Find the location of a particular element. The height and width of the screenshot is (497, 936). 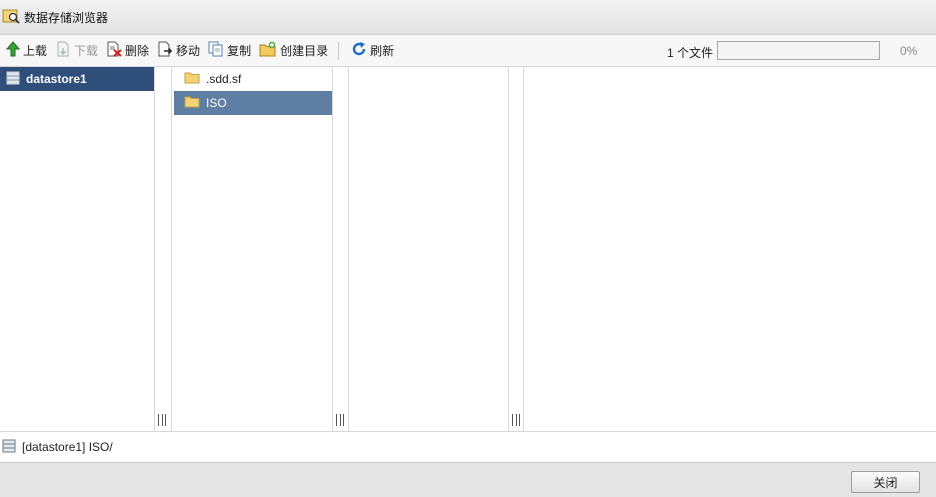

download-icon is located at coordinates (63, 50).